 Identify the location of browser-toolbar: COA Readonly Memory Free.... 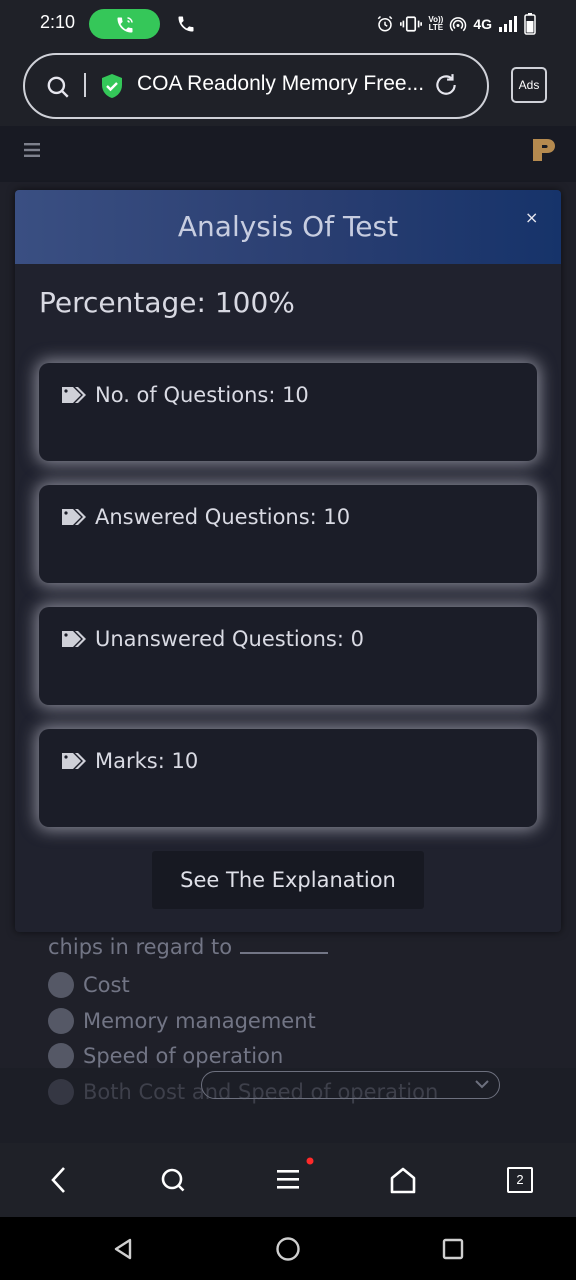
(288, 87).